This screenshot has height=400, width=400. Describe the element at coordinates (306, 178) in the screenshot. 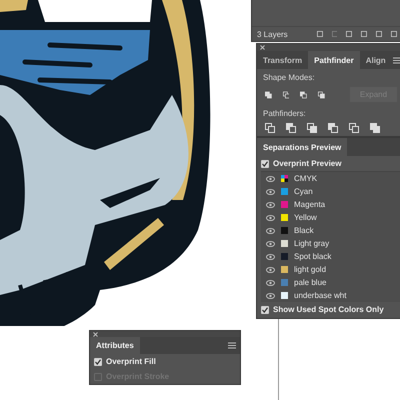

I see `separation-name: CMYK` at that location.